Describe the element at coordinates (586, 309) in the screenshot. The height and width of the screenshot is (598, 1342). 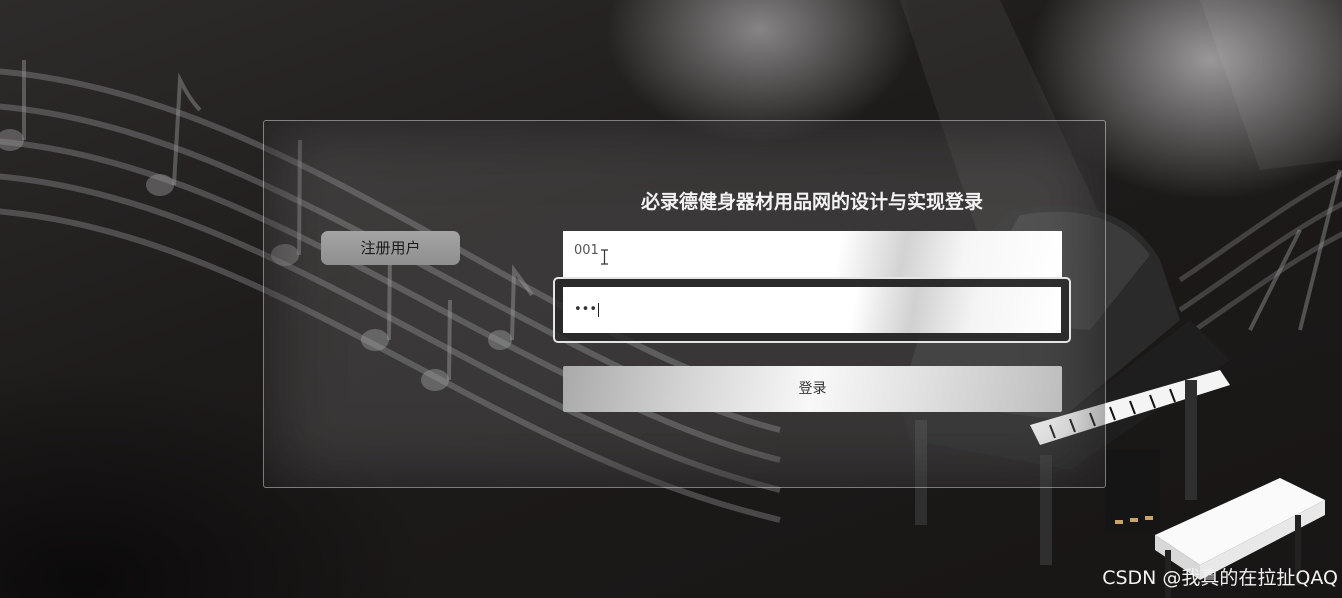
I see `password-value: •••` at that location.